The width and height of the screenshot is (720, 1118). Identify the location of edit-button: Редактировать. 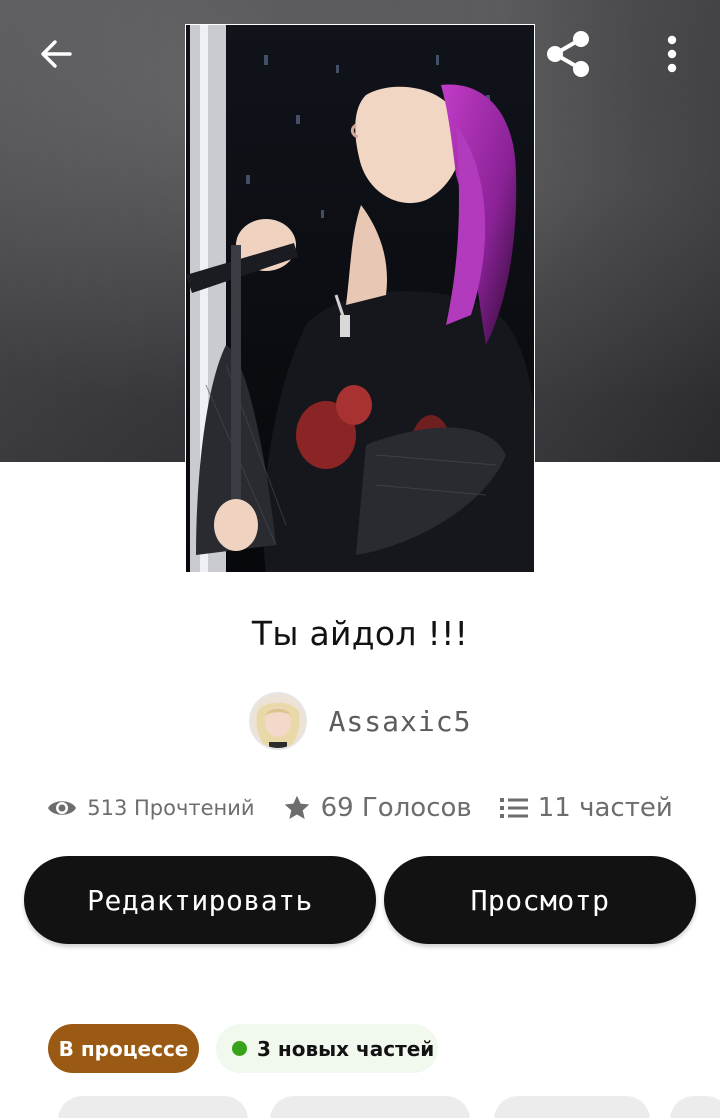
(200, 900).